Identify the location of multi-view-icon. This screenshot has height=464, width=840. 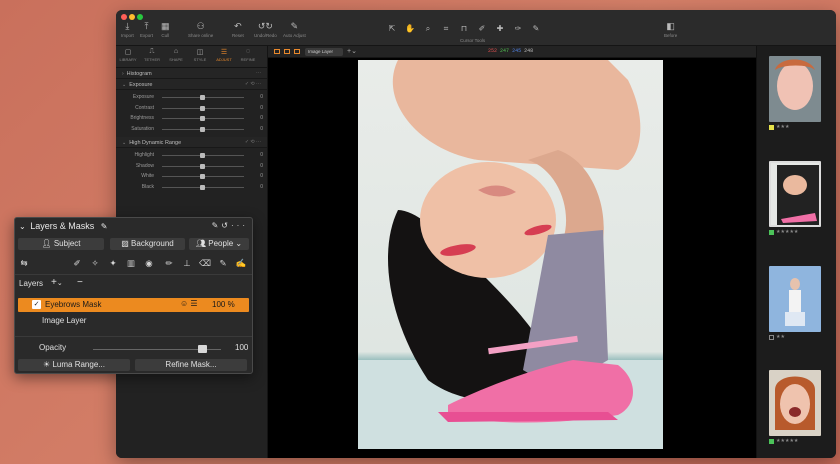
(287, 51).